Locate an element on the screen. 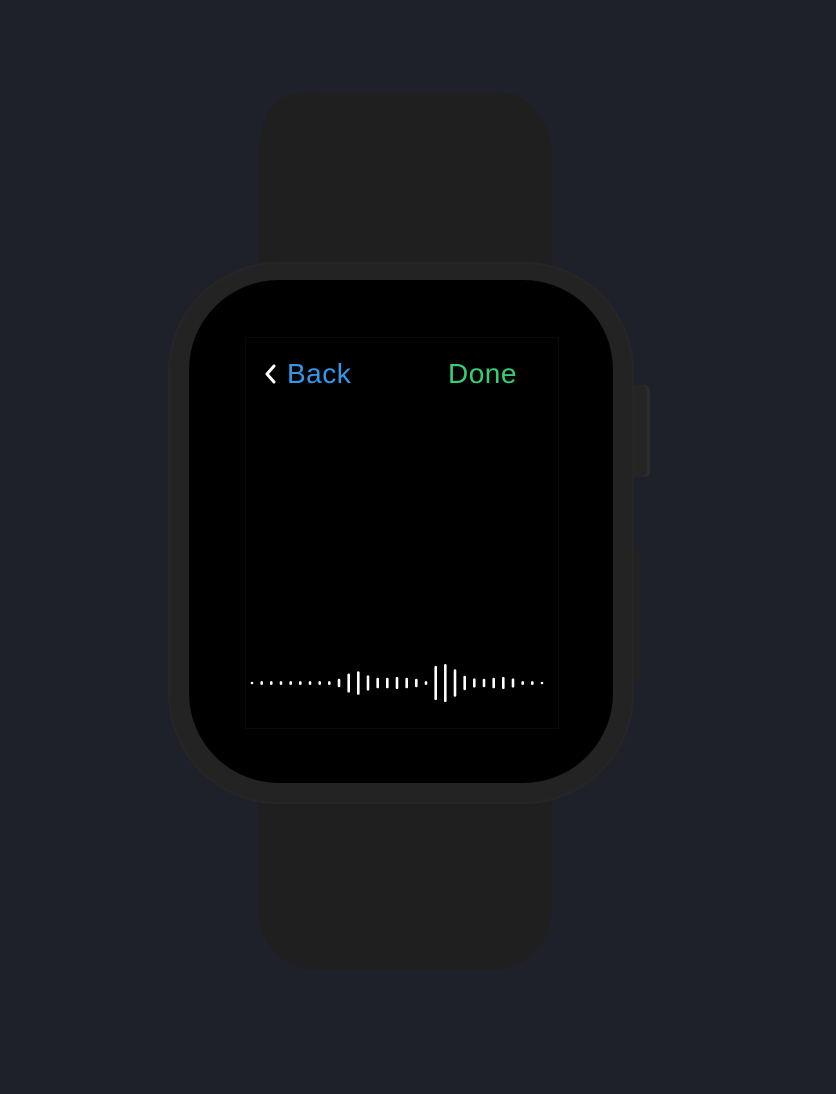  back-label: Back is located at coordinates (319, 373).